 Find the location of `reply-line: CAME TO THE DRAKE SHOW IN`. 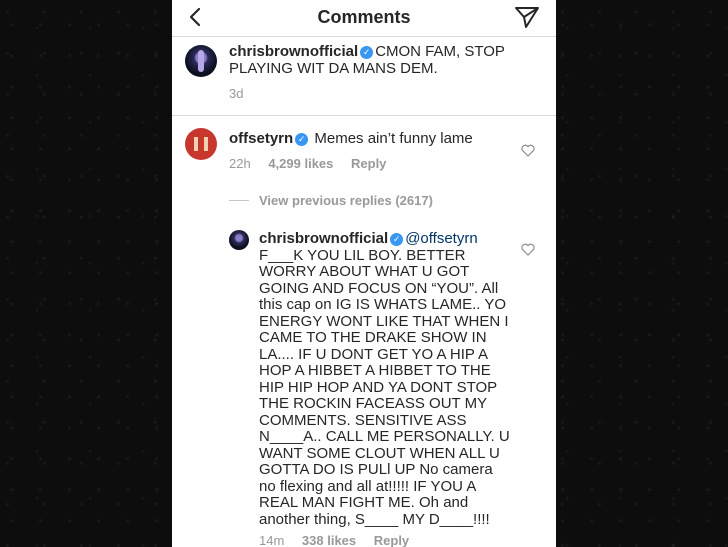

reply-line: CAME TO THE DRAKE SHOW IN is located at coordinates (373, 337).